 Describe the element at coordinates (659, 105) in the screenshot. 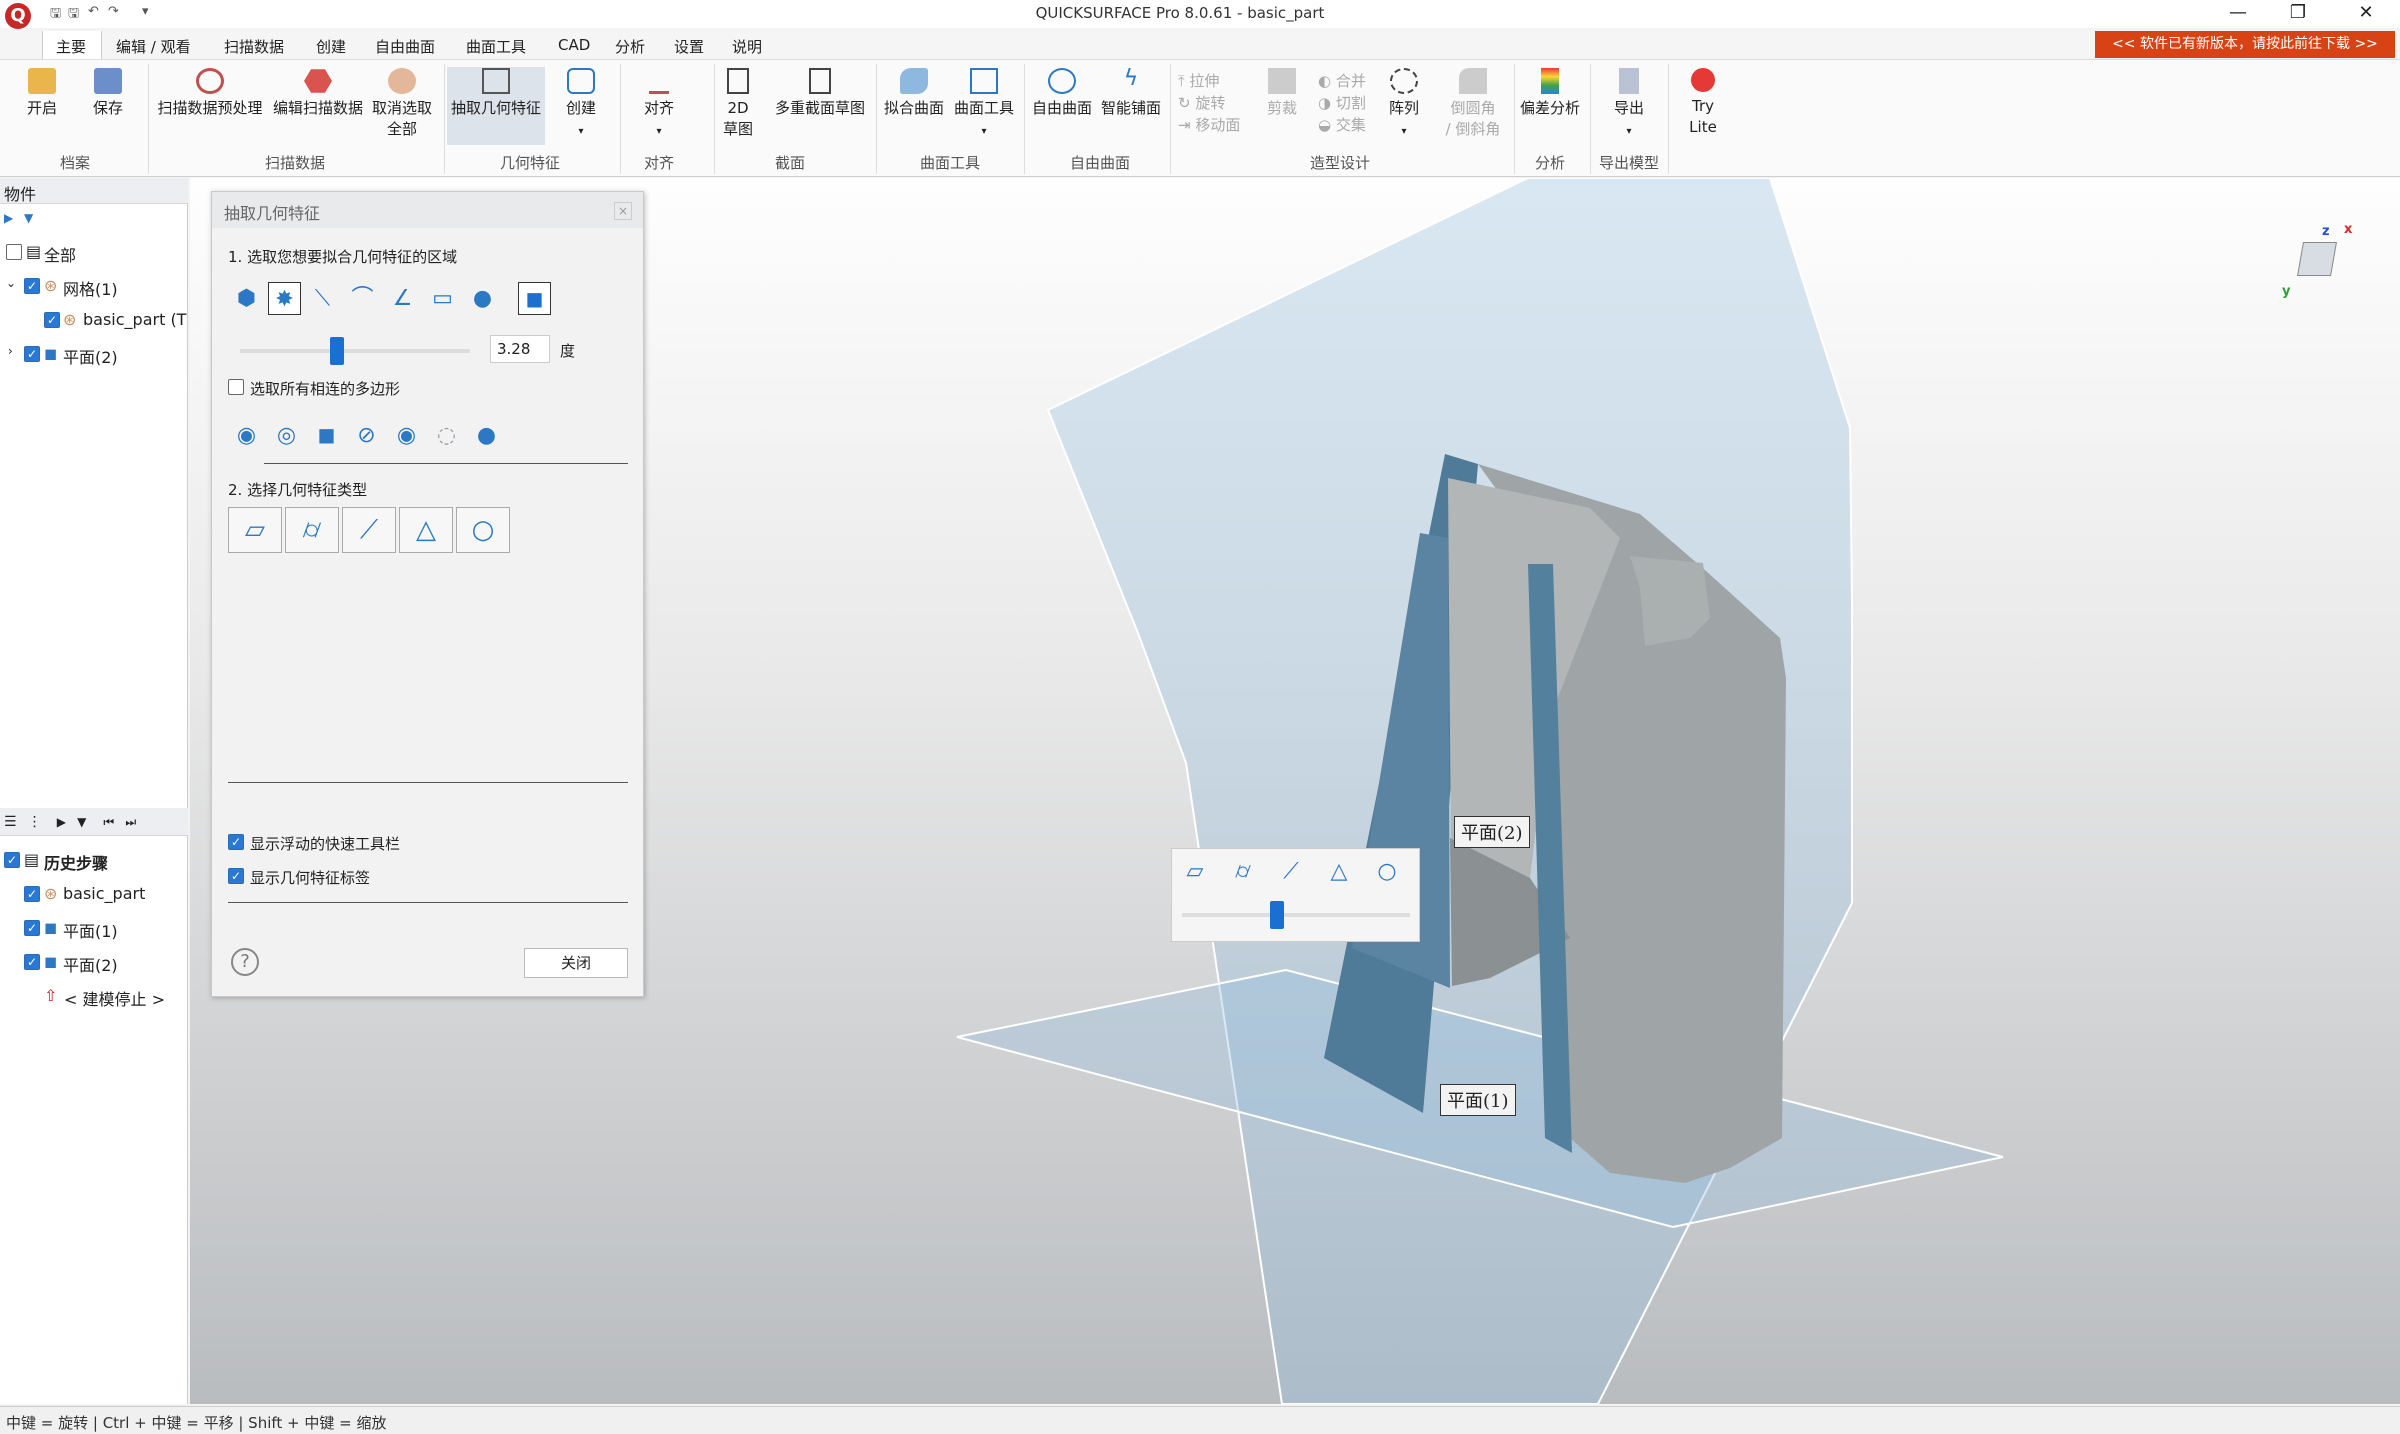

I see `align-button: 对齐 ▾` at that location.